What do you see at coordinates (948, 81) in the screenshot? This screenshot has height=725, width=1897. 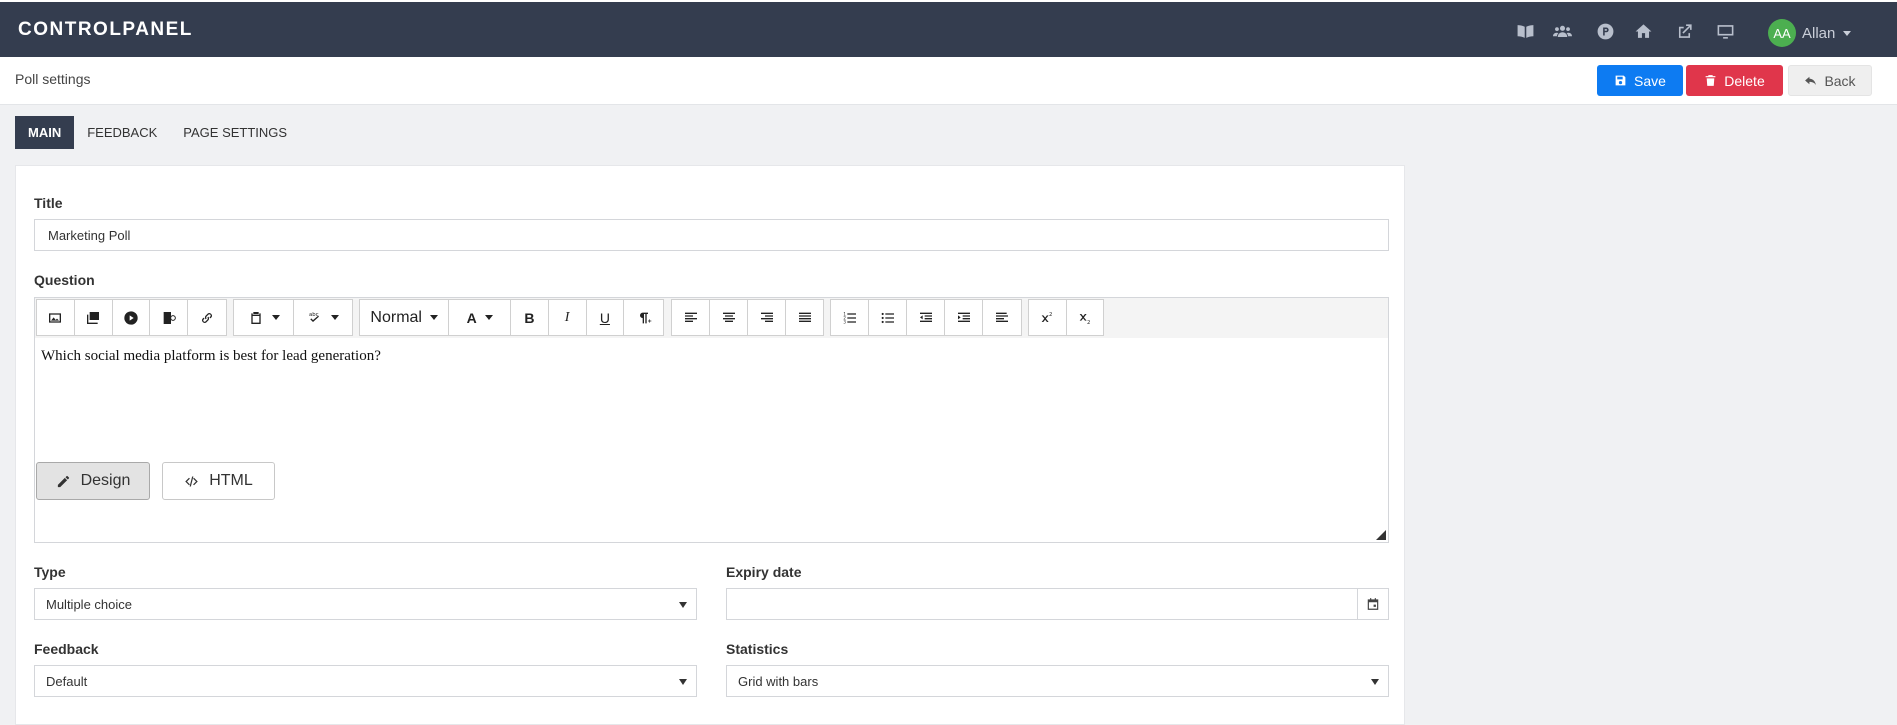 I see `page-header: Poll settings Save Delete Back` at bounding box center [948, 81].